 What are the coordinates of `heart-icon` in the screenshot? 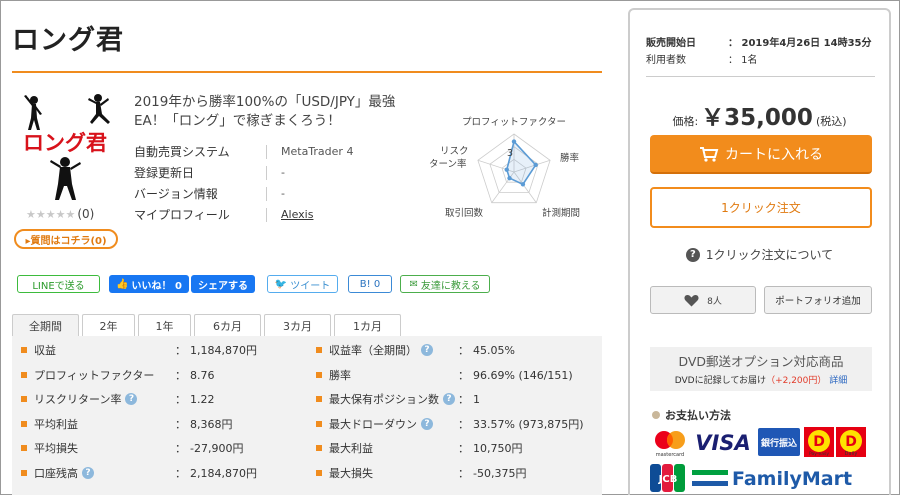 It's located at (691, 300).